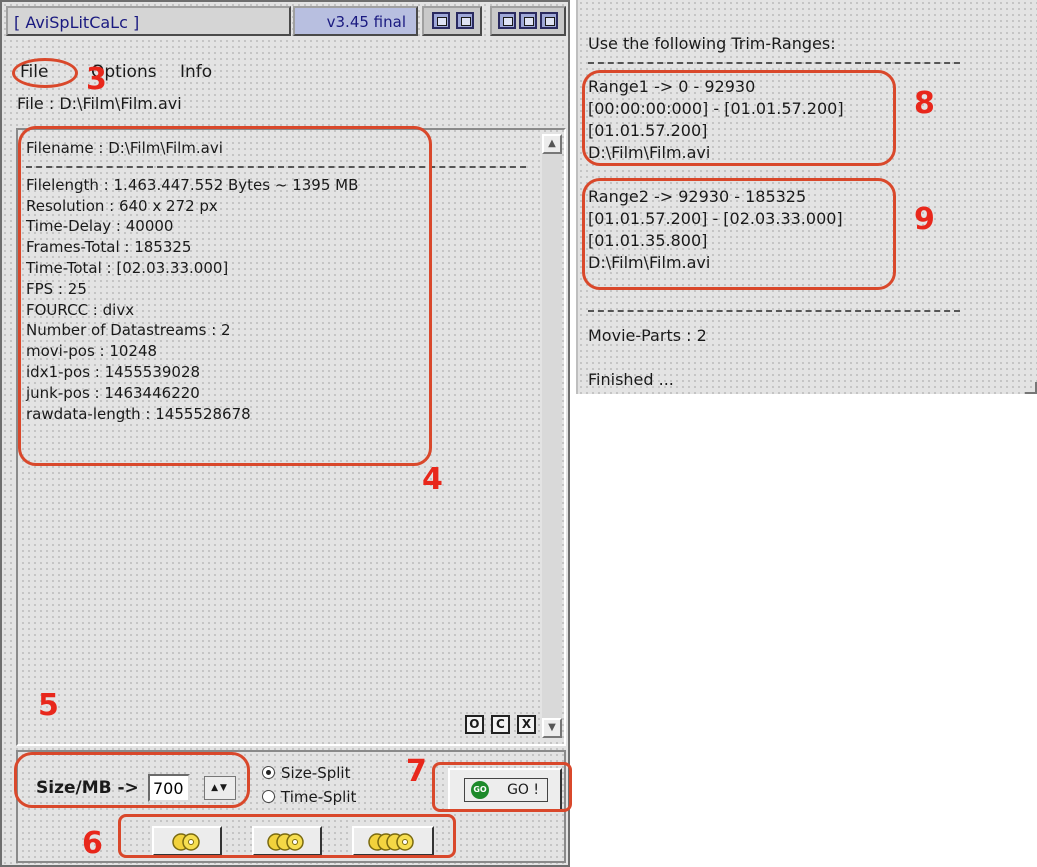  What do you see at coordinates (416, 771) in the screenshot?
I see `annotation-7: 7` at bounding box center [416, 771].